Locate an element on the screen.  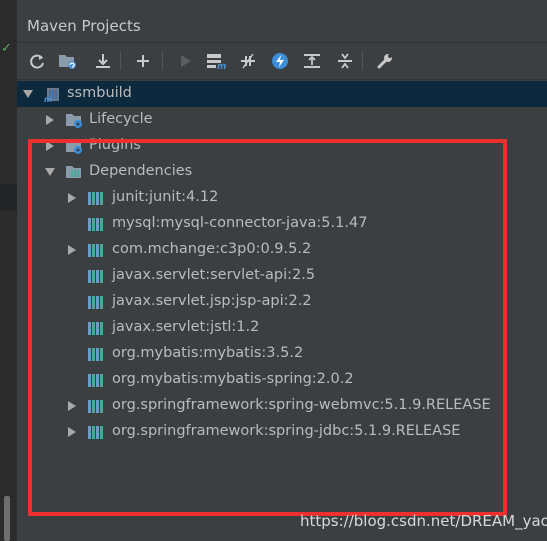
skip-tests-icon is located at coordinates (280, 61).